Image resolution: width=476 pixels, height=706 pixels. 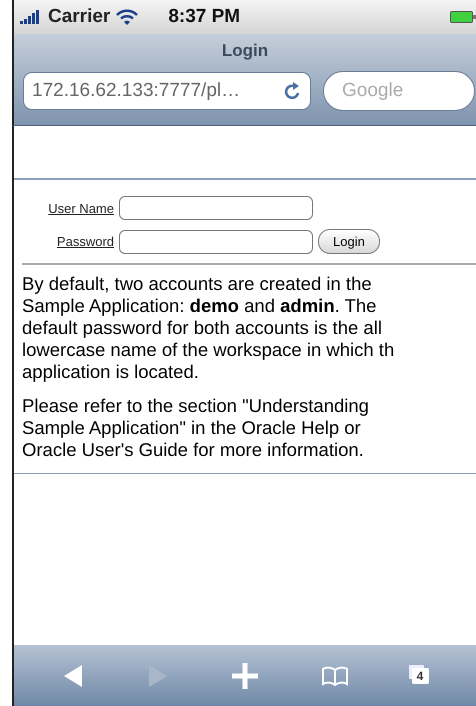 I want to click on page-title: Login, so click(x=245, y=51).